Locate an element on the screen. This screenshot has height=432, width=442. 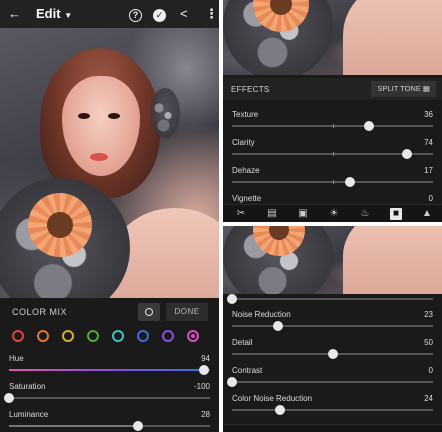
presets-icon: ▤ is located at coordinates (272, 214).